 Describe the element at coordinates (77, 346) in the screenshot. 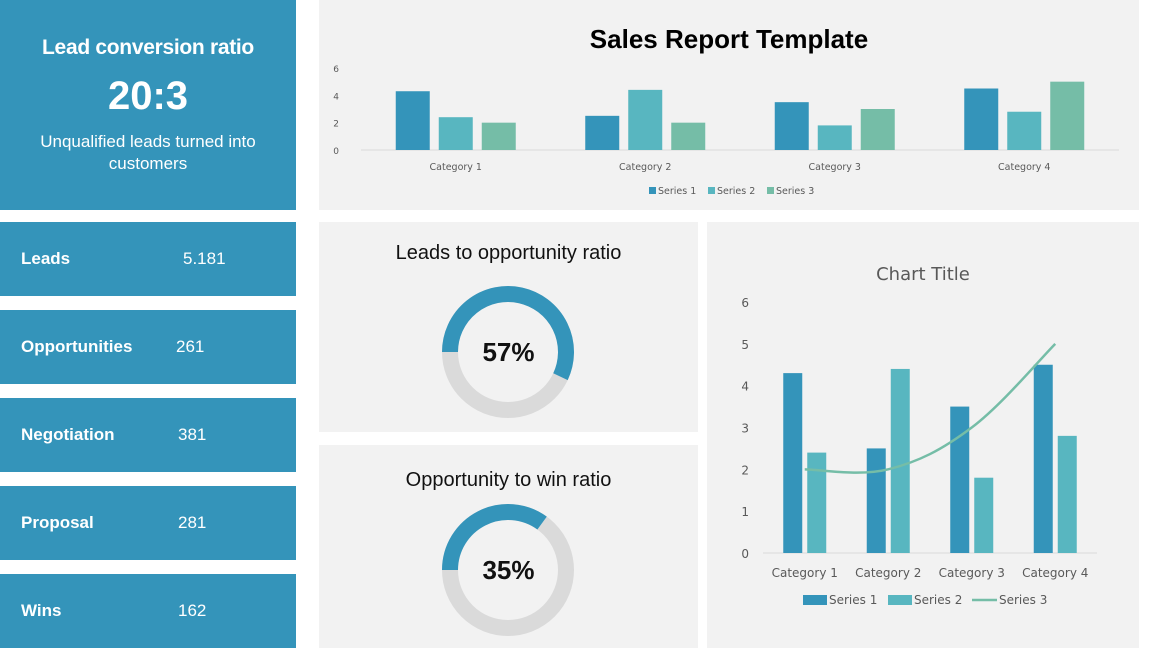

I see `stat-label: Opportunities` at that location.